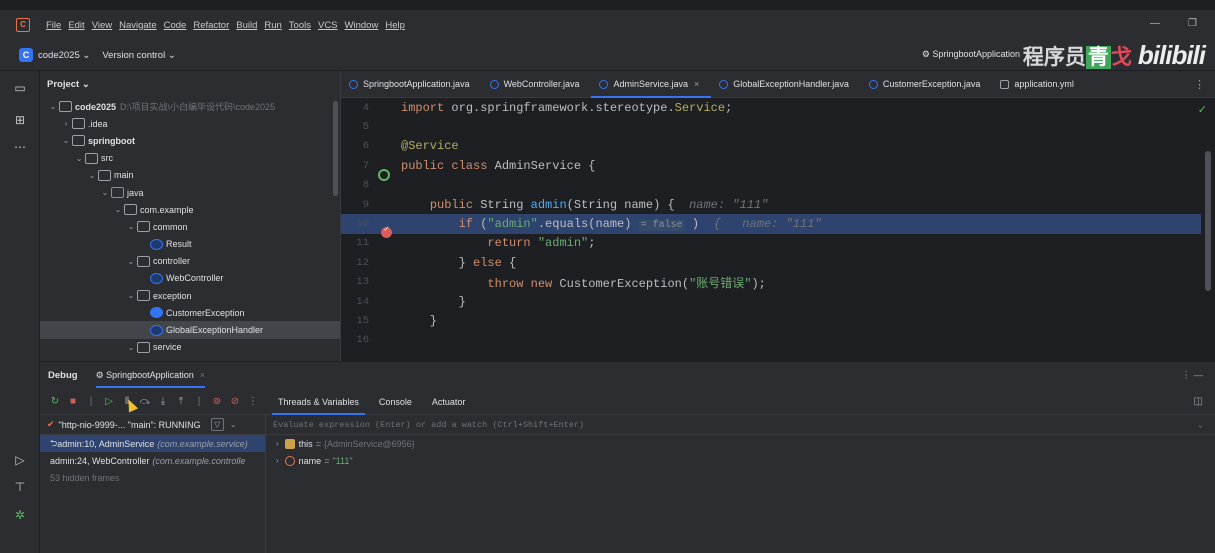  Describe the element at coordinates (202, 375) in the screenshot. I see `close-session-icon: ×` at that location.